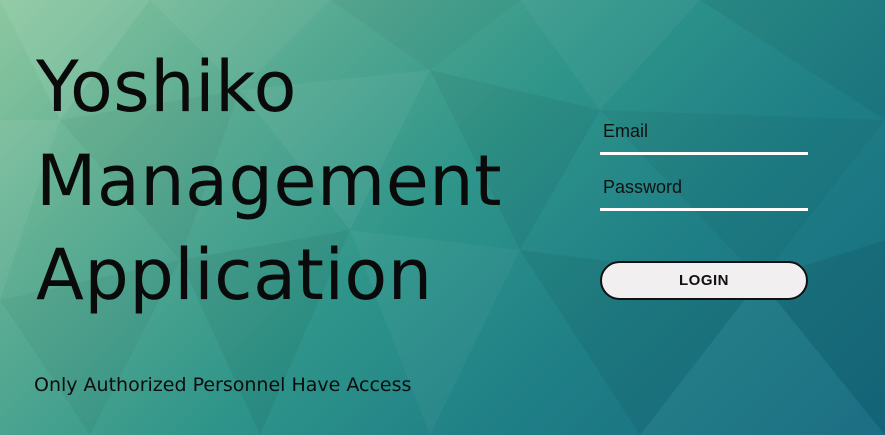 Image resolution: width=885 pixels, height=435 pixels. What do you see at coordinates (704, 280) in the screenshot?
I see `login-button: LOGIN` at bounding box center [704, 280].